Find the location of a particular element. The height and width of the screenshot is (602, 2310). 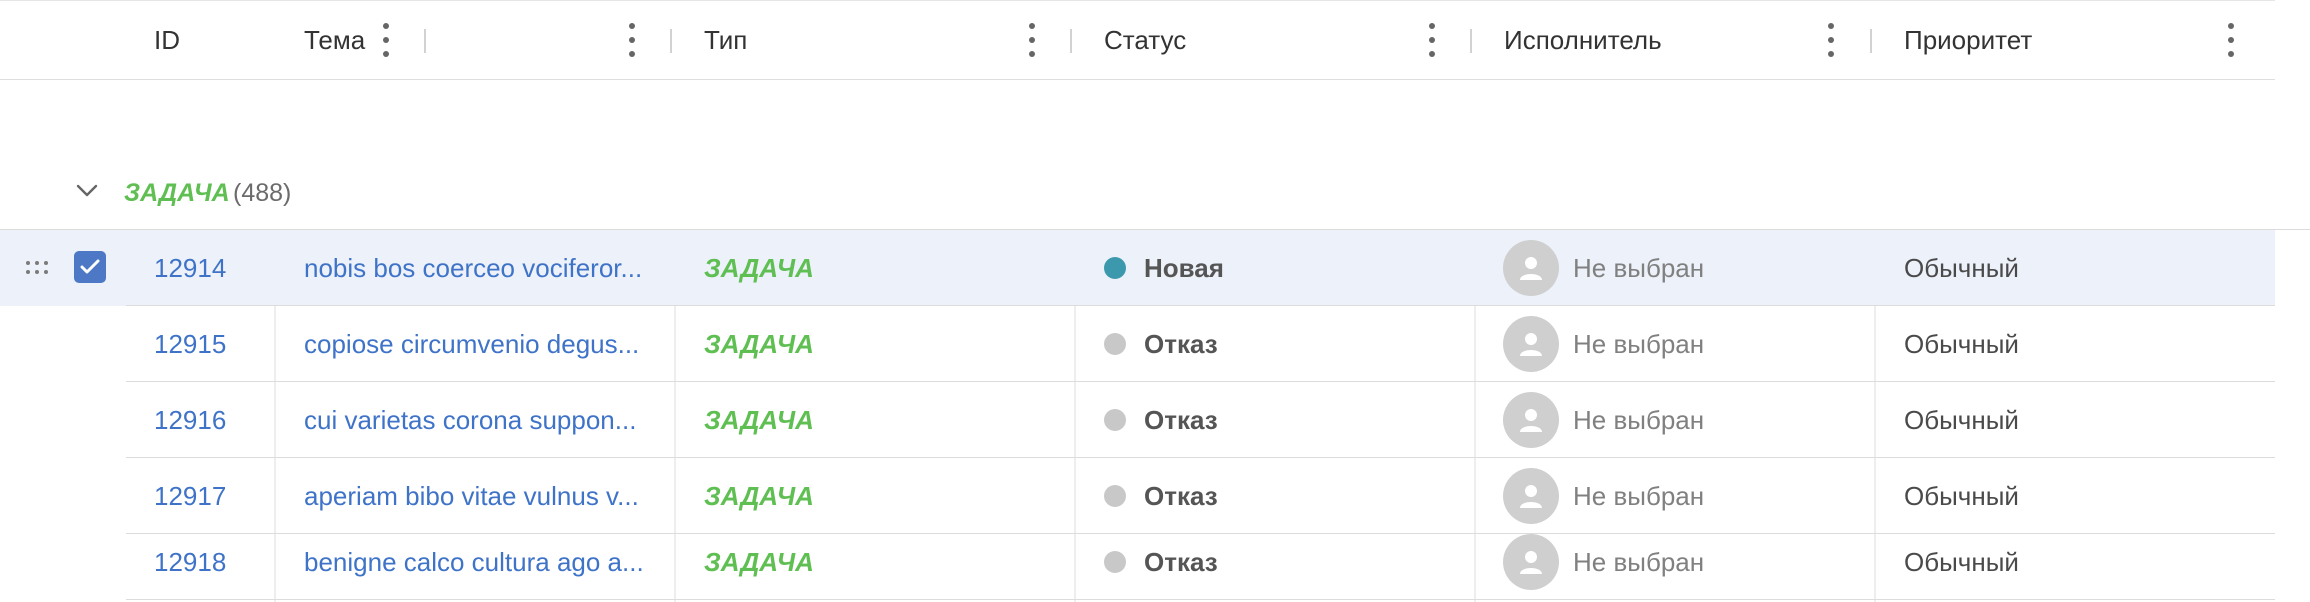

column-header-label: ID is located at coordinates (167, 39).